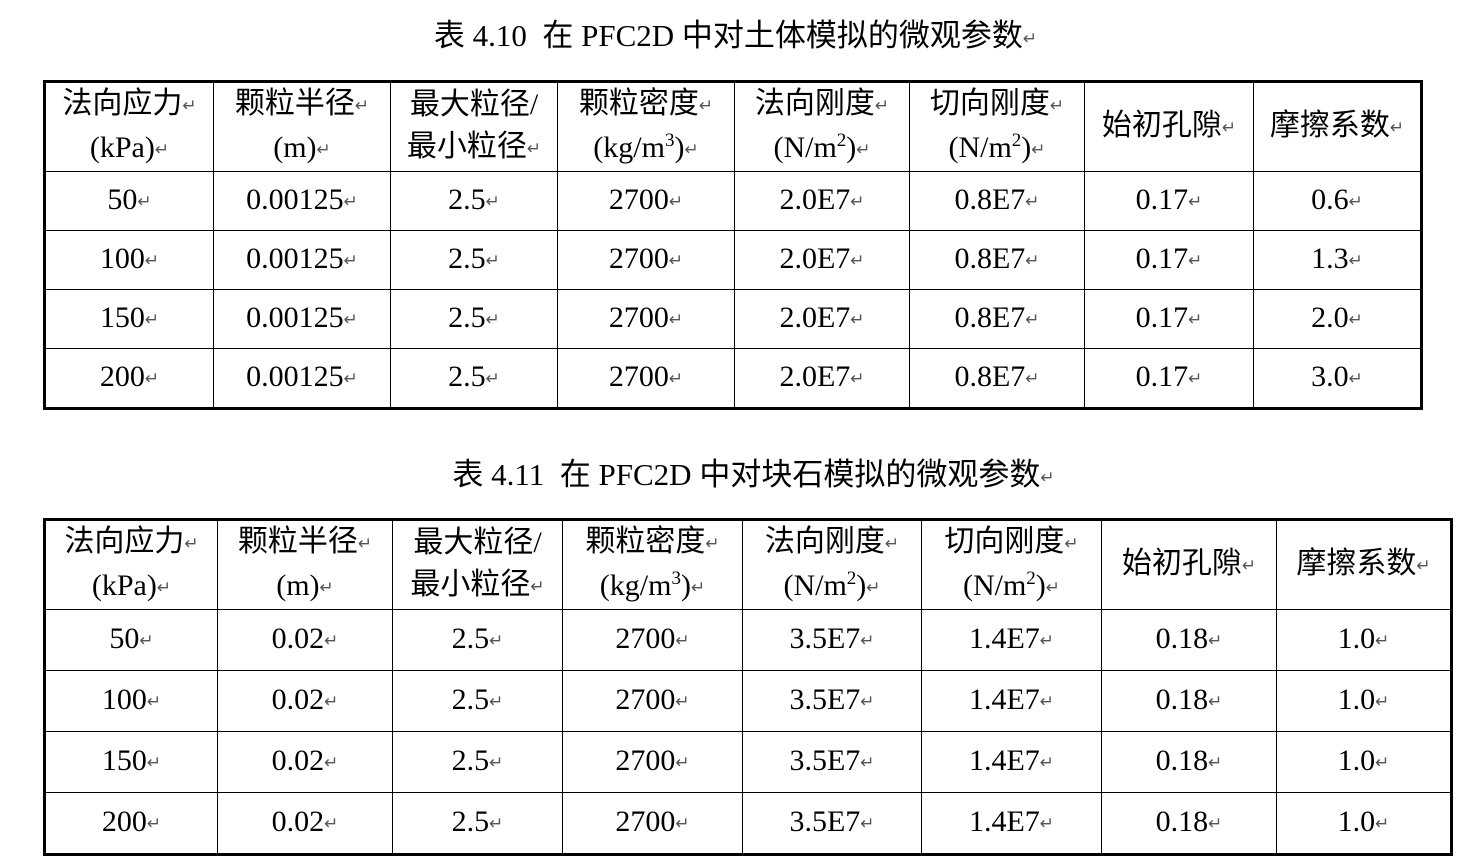  Describe the element at coordinates (746, 474) in the screenshot. I see `caption-text: 表 4.11 在 PFC2D 中对块石模拟的微观参数` at that location.